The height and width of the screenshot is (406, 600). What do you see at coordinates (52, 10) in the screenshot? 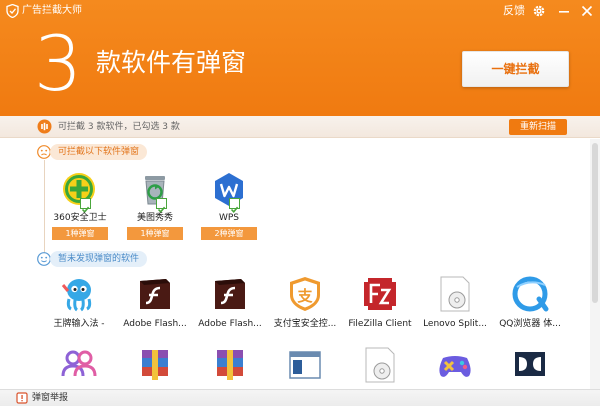
I see `app-title: 广告拦截大师` at bounding box center [52, 10].